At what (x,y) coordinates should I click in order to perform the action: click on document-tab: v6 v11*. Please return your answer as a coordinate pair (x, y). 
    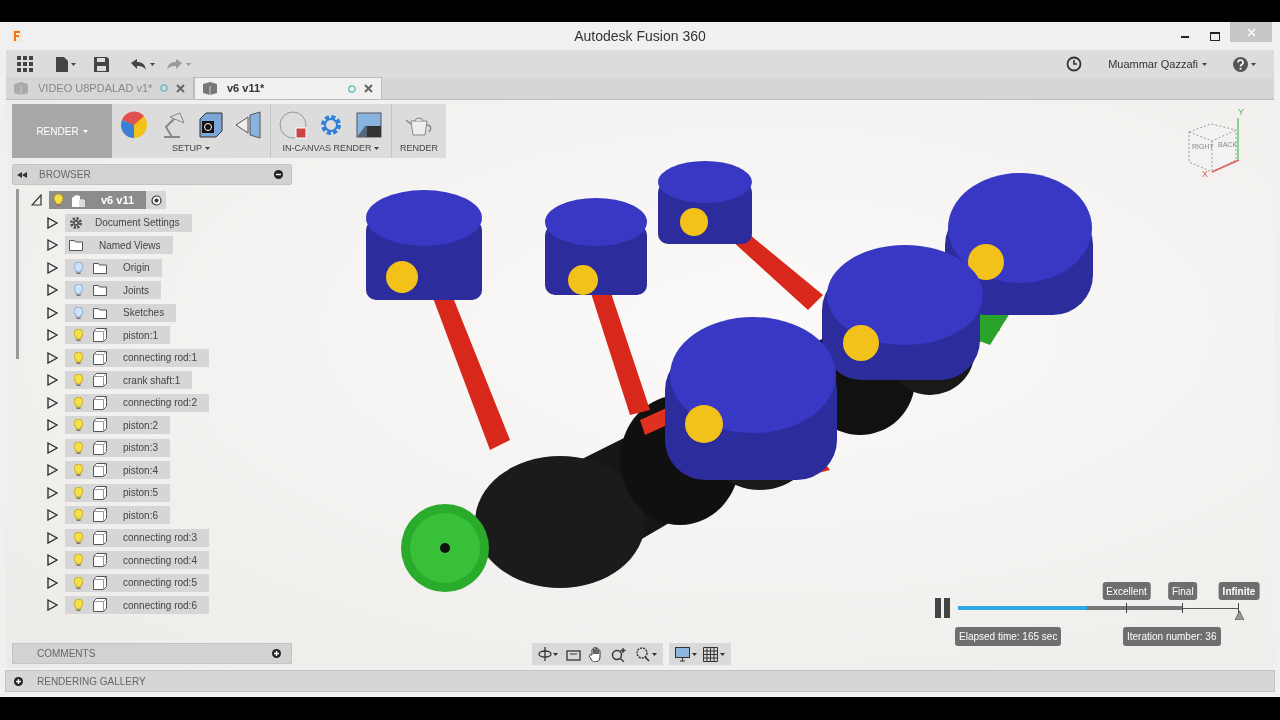
    Looking at the image, I should click on (288, 88).